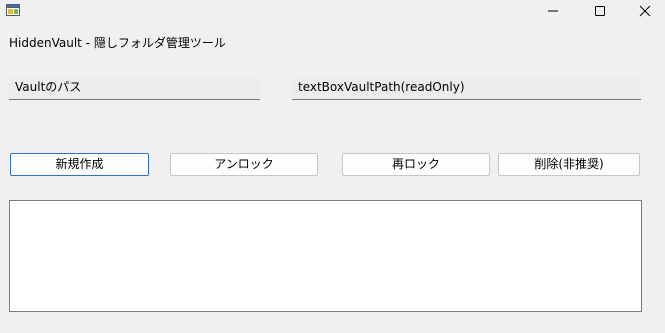 This screenshot has height=333, width=665. I want to click on close-button, so click(643, 11).